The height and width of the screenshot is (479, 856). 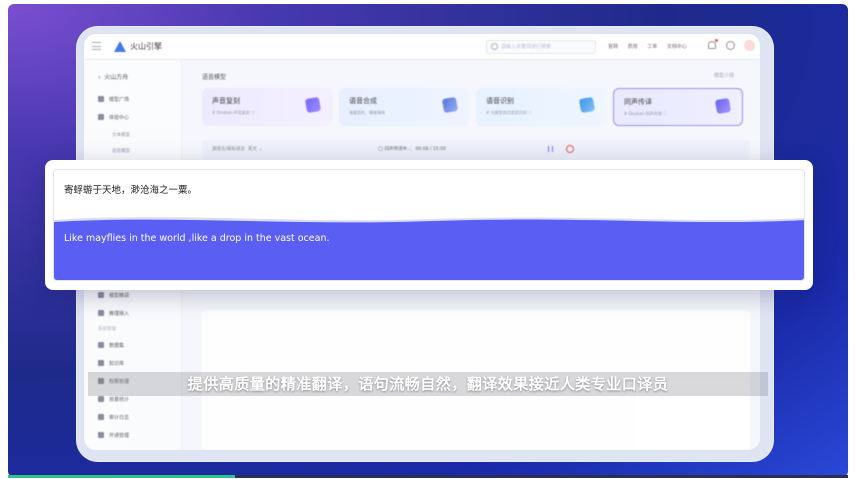 I want to click on sidebar-item-knowledge: 知识库, so click(x=111, y=363).